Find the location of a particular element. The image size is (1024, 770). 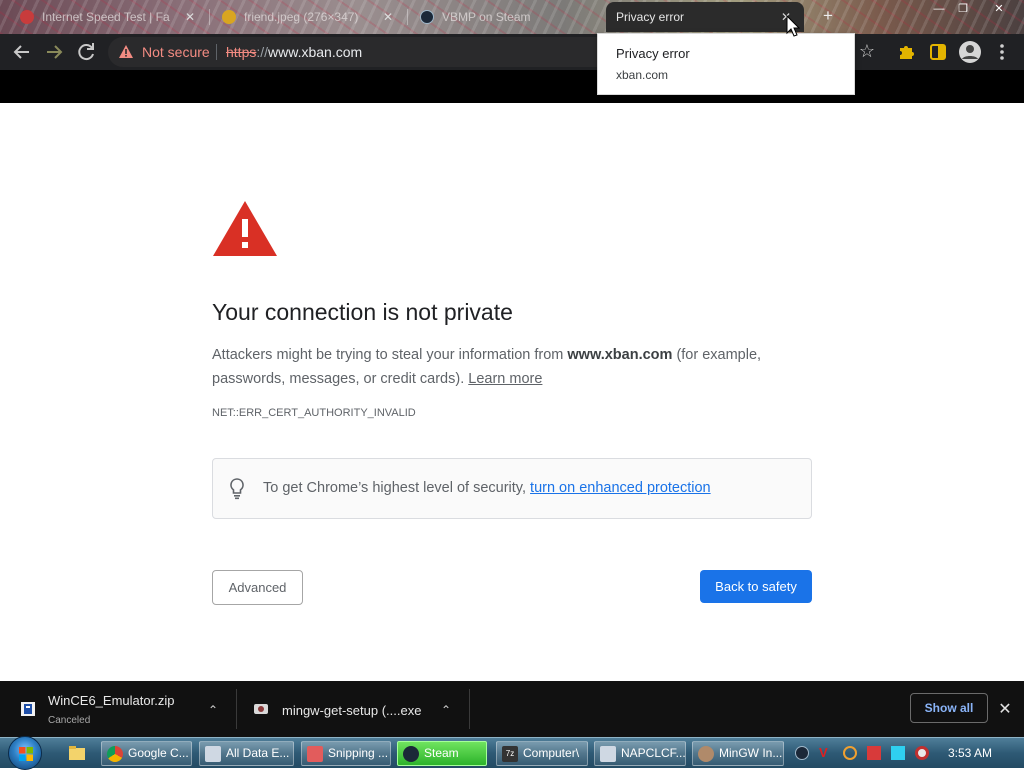

tab-speed-test: Internet Speed Test | Fa ✕ is located at coordinates (109, 17).